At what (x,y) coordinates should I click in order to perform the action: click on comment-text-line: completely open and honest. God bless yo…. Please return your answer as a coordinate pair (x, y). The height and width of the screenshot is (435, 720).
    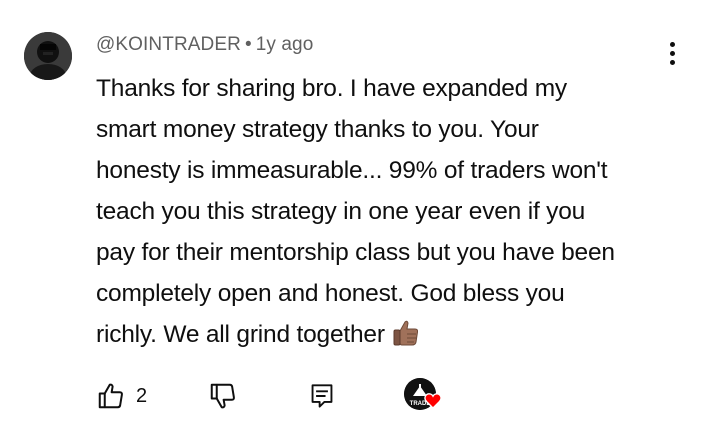
    Looking at the image, I should click on (330, 293).